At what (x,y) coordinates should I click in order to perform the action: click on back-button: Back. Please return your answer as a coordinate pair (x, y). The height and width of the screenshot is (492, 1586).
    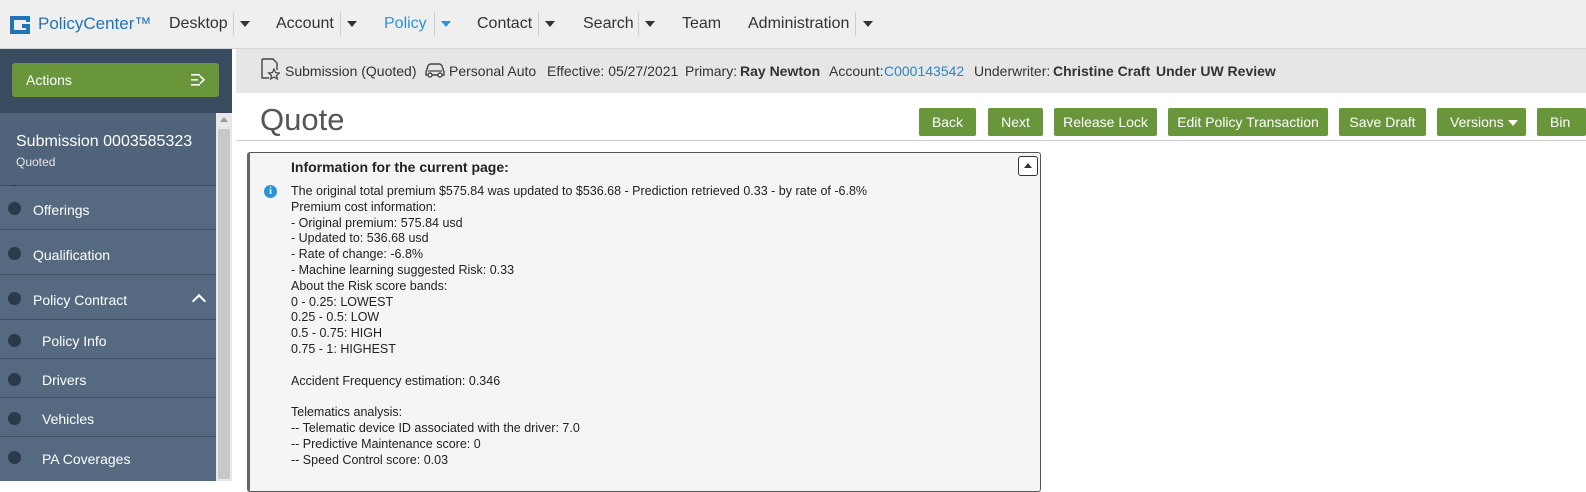
    Looking at the image, I should click on (947, 122).